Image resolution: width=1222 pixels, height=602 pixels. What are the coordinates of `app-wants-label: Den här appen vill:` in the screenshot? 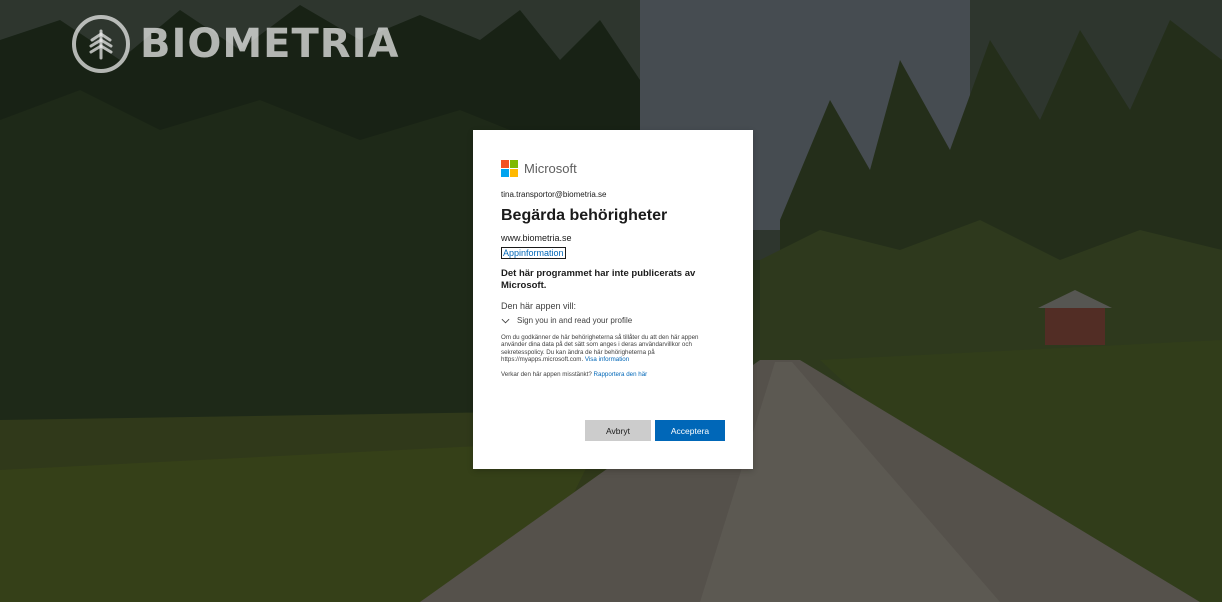 It's located at (539, 306).